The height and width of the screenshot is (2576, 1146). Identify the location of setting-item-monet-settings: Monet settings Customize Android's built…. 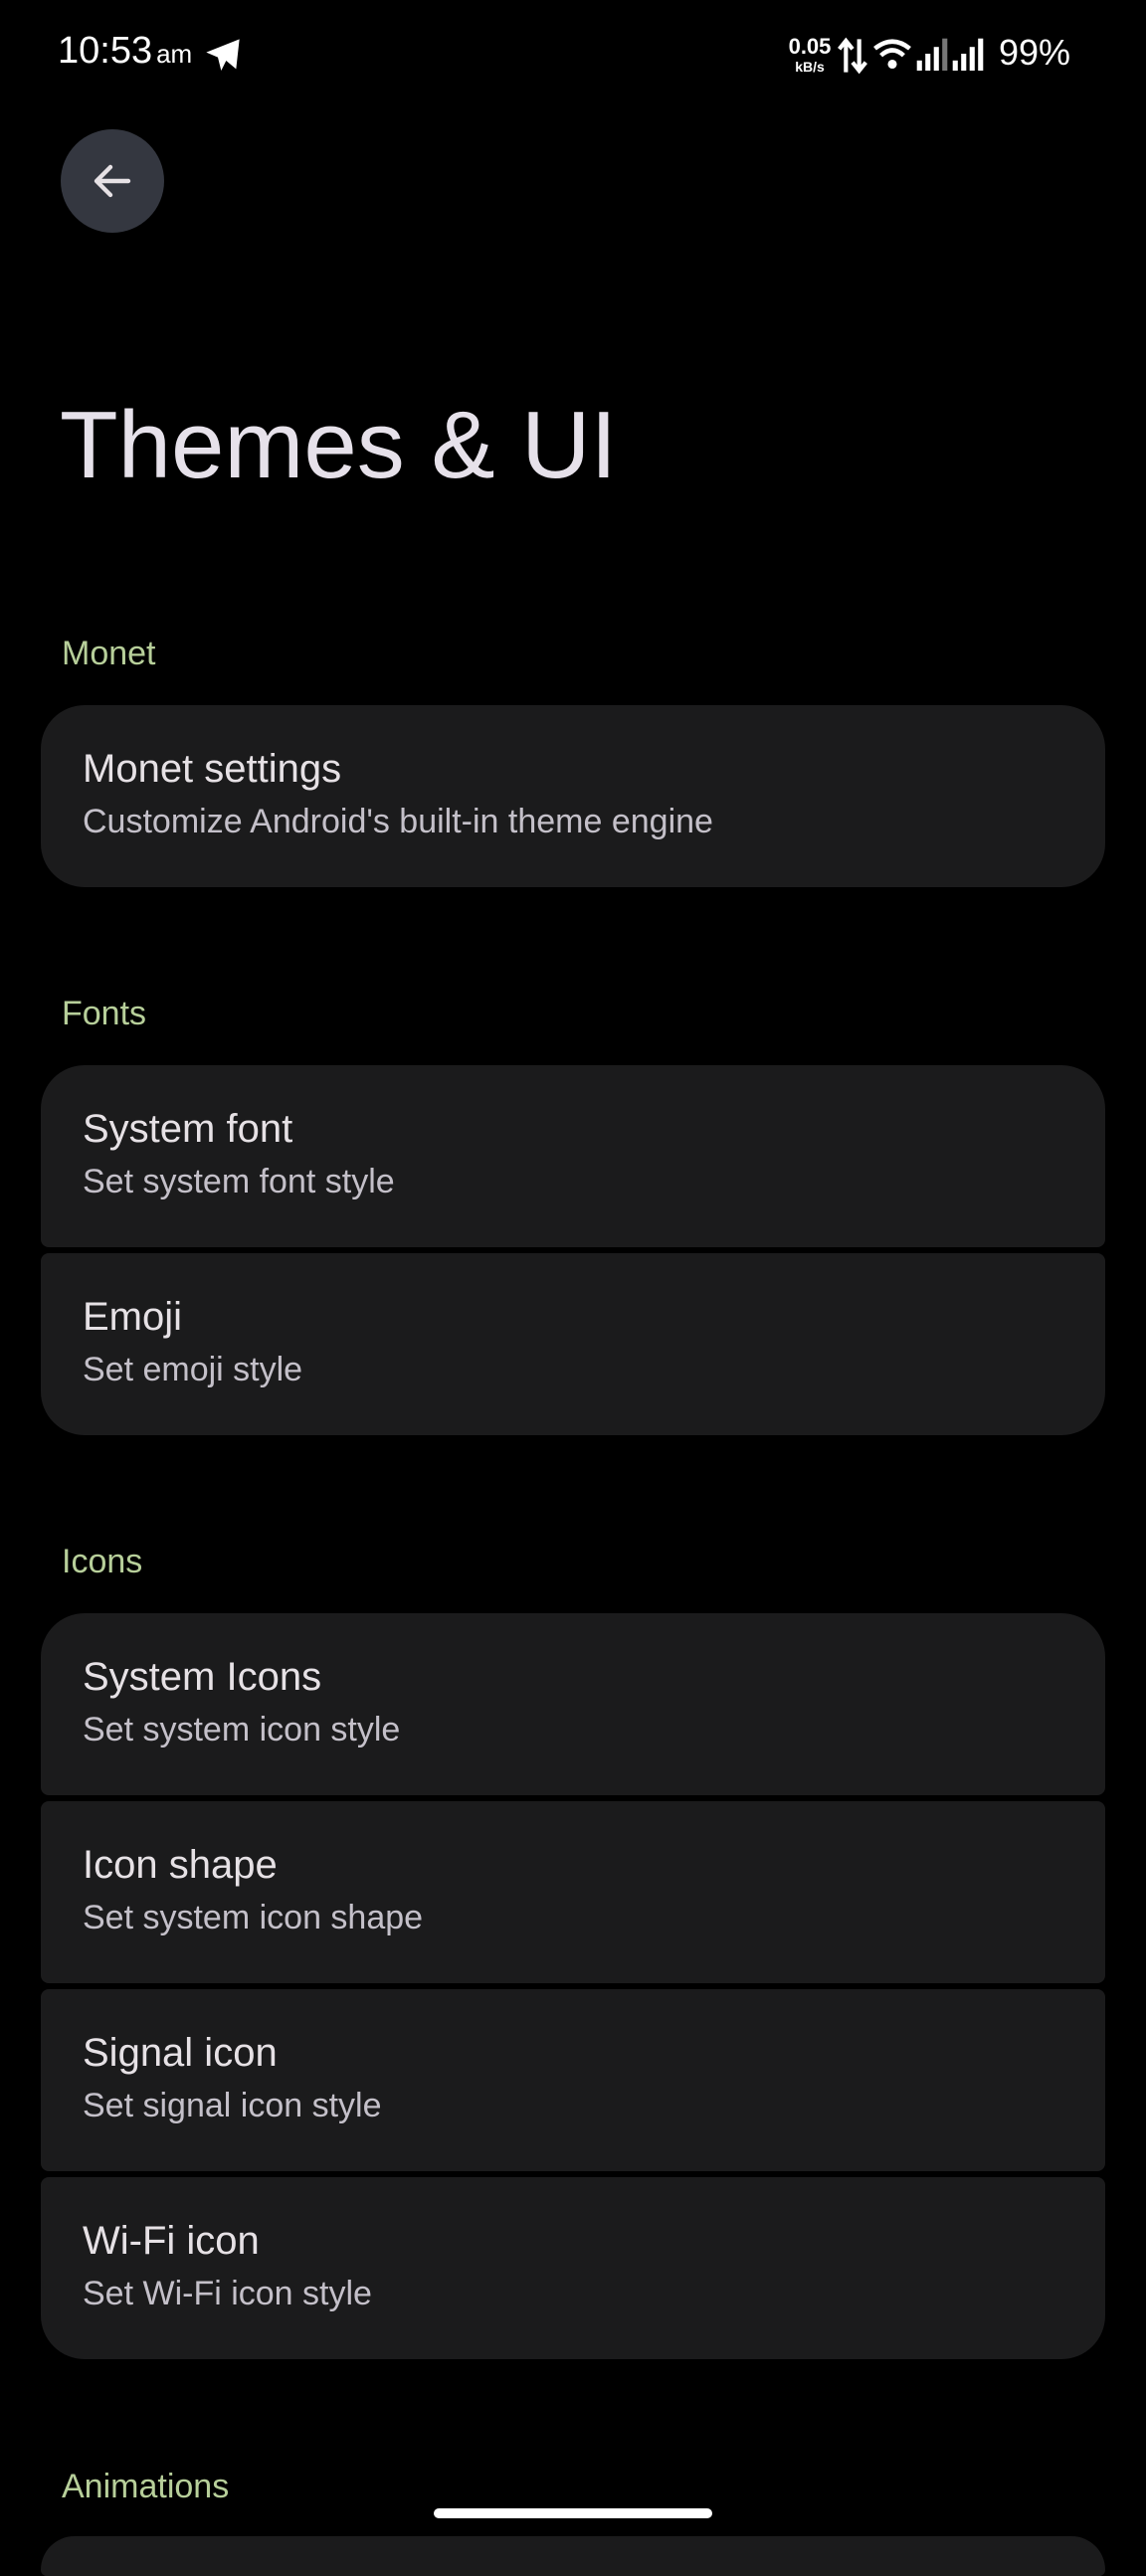
(573, 796).